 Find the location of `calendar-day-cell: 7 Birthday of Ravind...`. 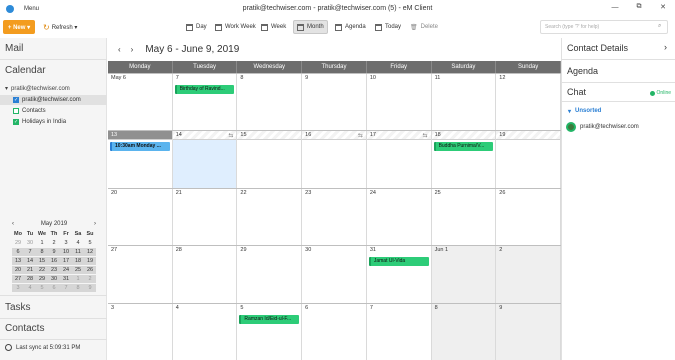

calendar-day-cell: 7 Birthday of Ravind... is located at coordinates (205, 102).